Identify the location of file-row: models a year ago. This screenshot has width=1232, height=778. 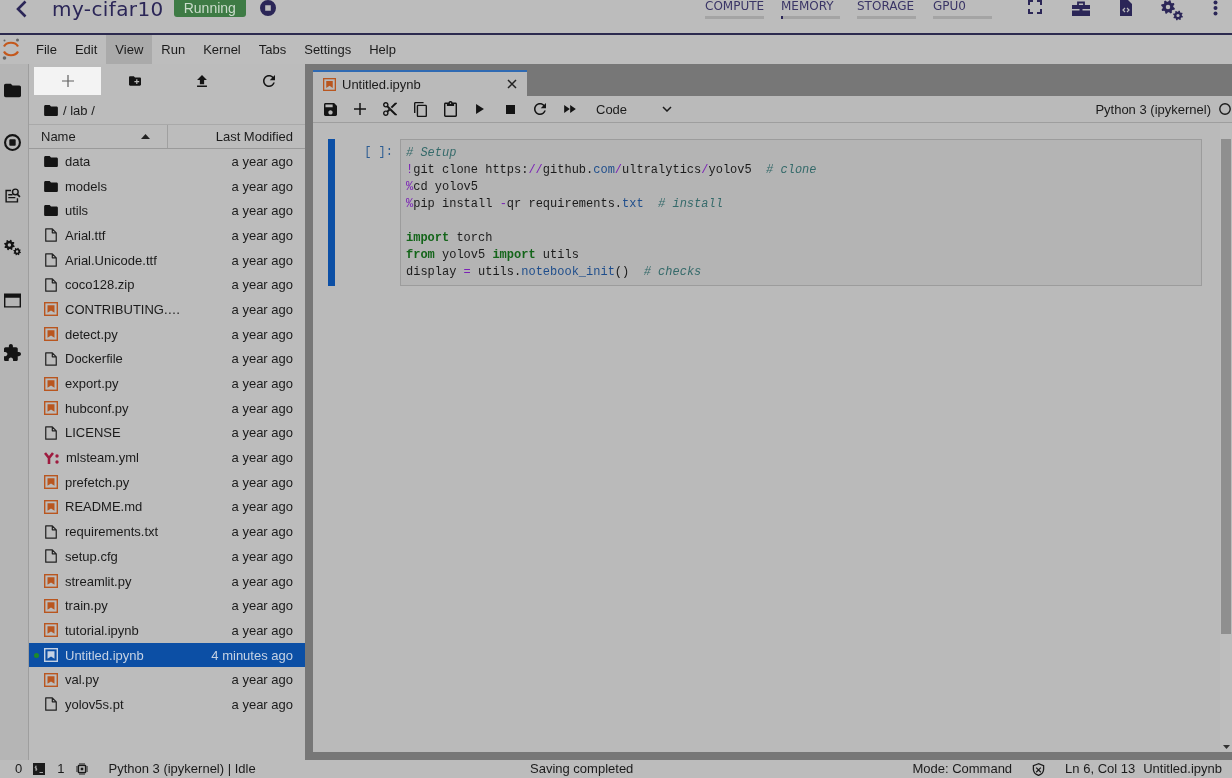
(167, 186).